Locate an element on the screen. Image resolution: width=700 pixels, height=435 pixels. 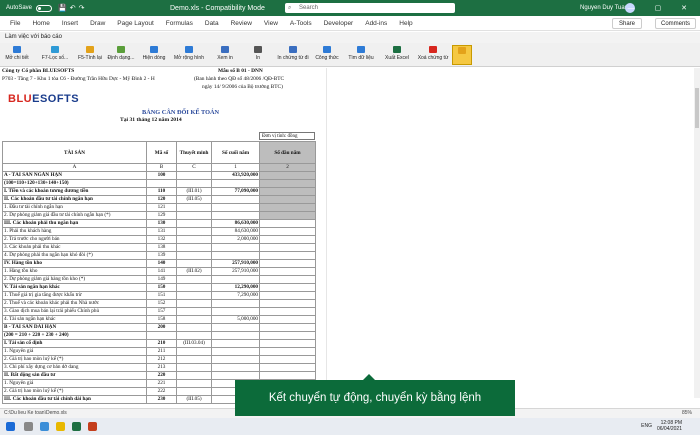
cell-asset: (100=110+120+130+140+150) is located at coordinates (74, 183).